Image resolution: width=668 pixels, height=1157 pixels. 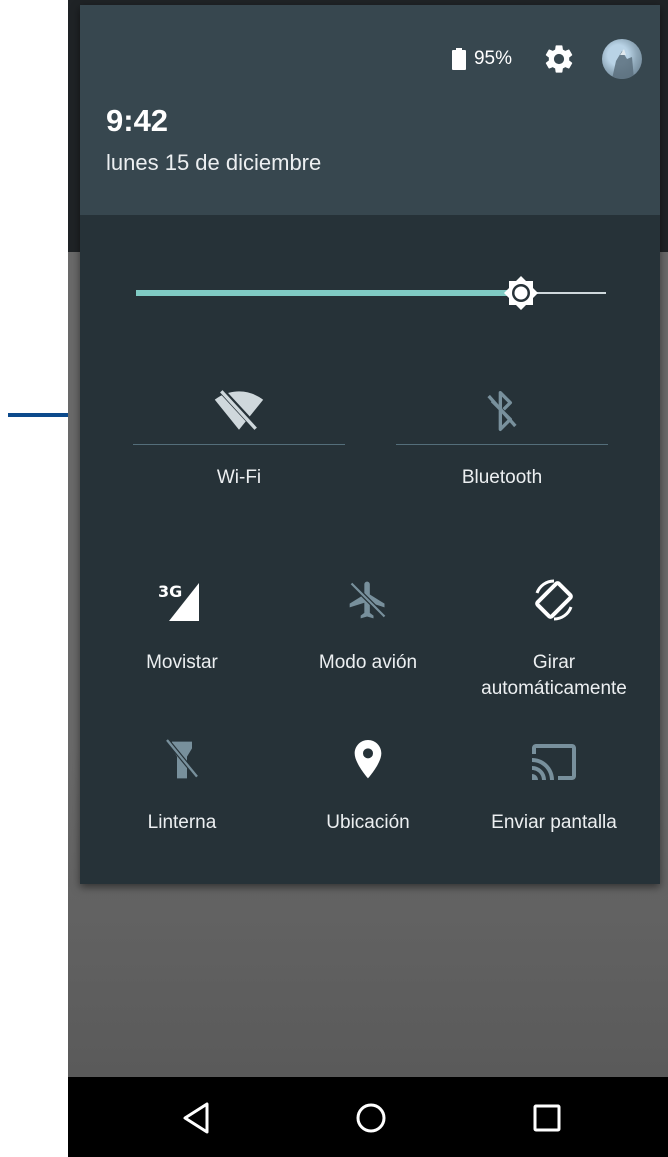 What do you see at coordinates (368, 822) in the screenshot?
I see `tile-label: Ubicación` at bounding box center [368, 822].